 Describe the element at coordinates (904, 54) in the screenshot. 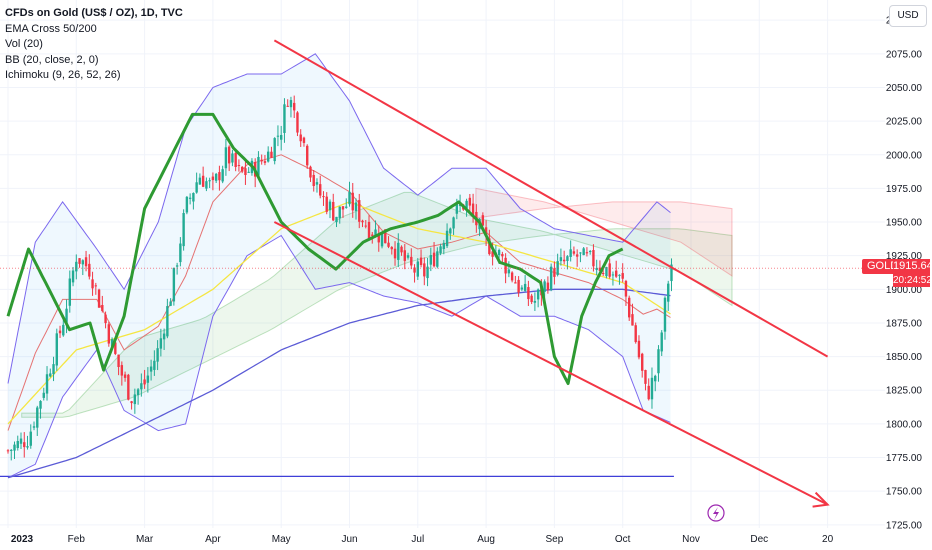

I see `price-tick-label: 2075.00` at that location.